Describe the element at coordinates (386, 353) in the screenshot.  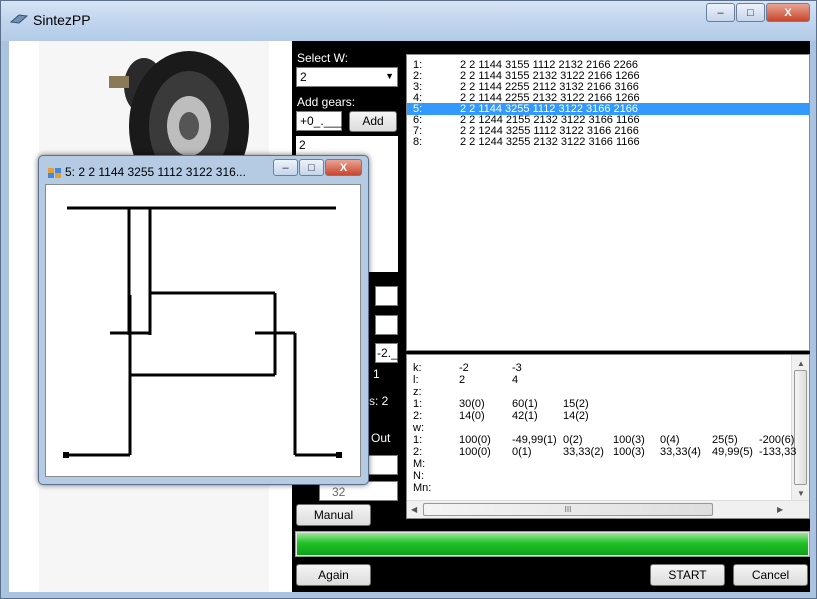
I see `param-field-3: -2._` at that location.